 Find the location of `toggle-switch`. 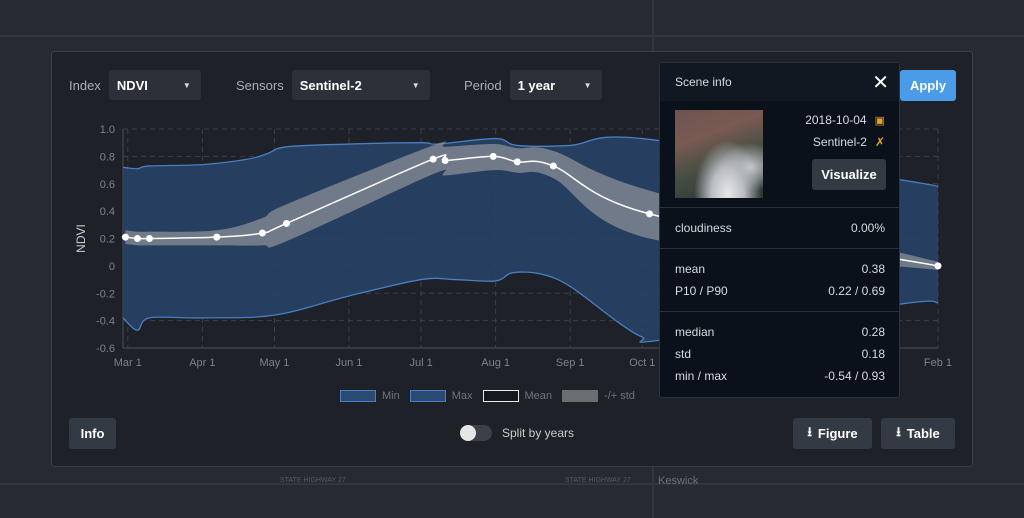

toggle-switch is located at coordinates (476, 433).